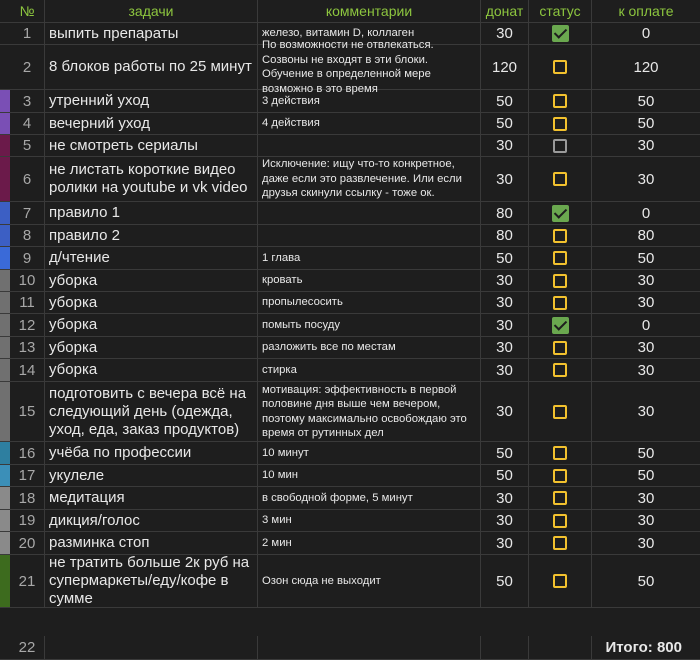 This screenshot has height=660, width=700. Describe the element at coordinates (27, 412) in the screenshot. I see `row-number: 15` at that location.